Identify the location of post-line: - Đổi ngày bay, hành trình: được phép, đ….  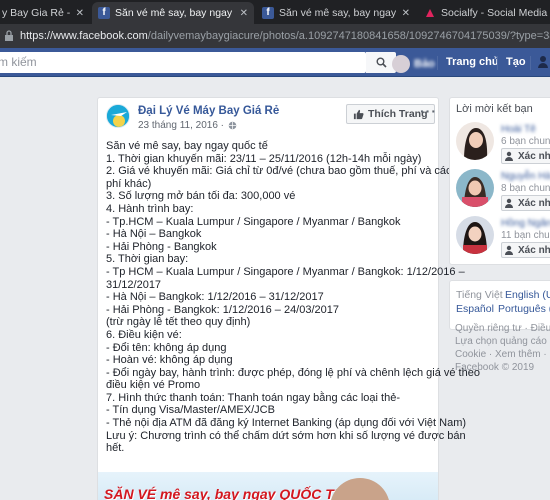
(293, 372).